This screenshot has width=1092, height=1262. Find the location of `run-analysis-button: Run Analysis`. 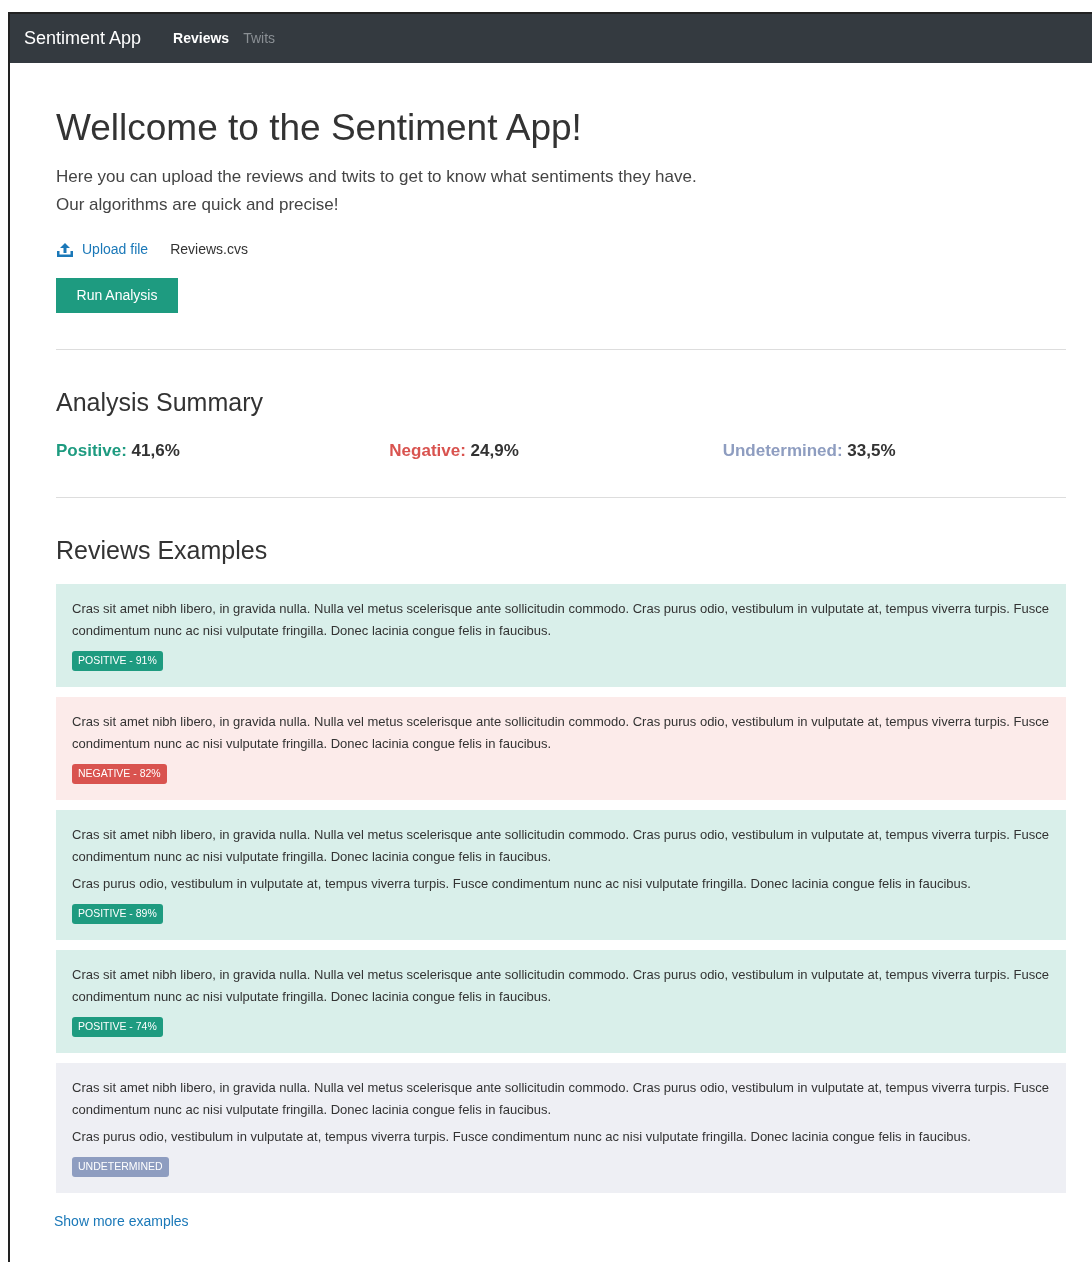

run-analysis-button: Run Analysis is located at coordinates (117, 296).